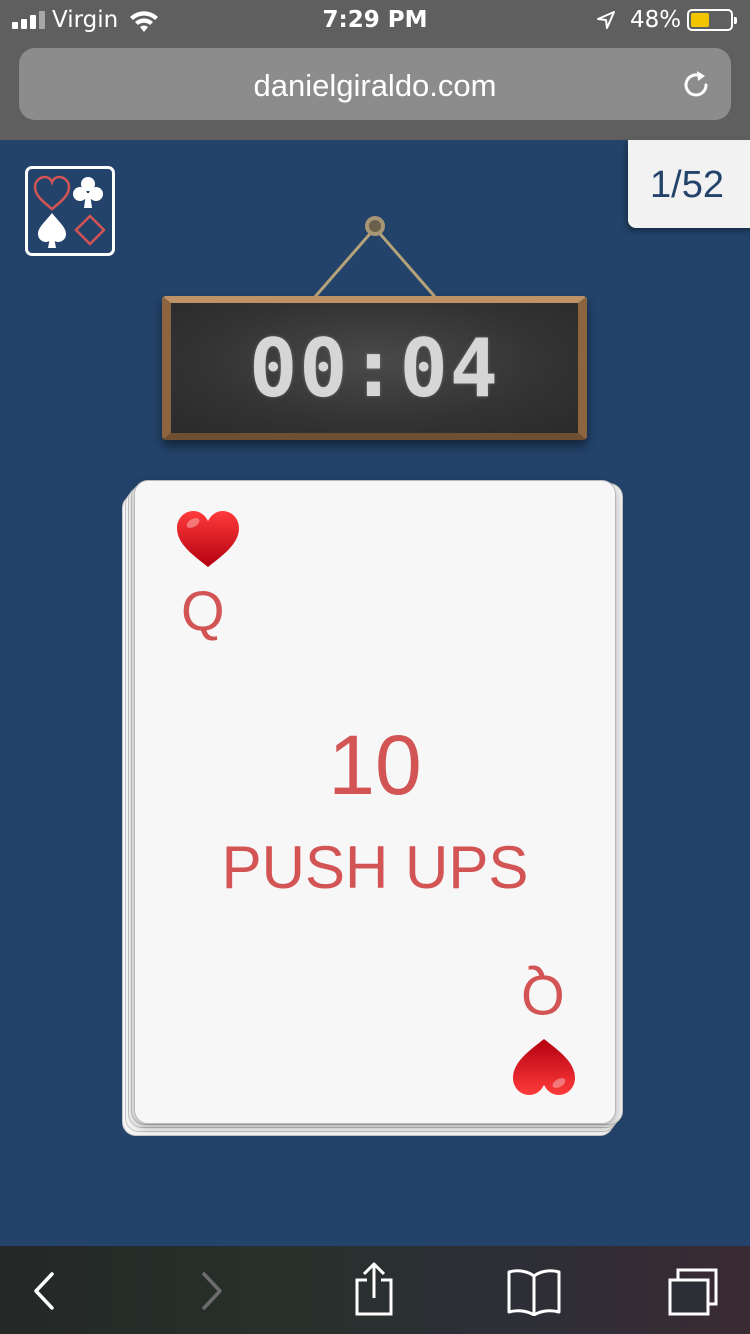 The width and height of the screenshot is (750, 1334). What do you see at coordinates (693, 1292) in the screenshot?
I see `tabs-icon` at bounding box center [693, 1292].